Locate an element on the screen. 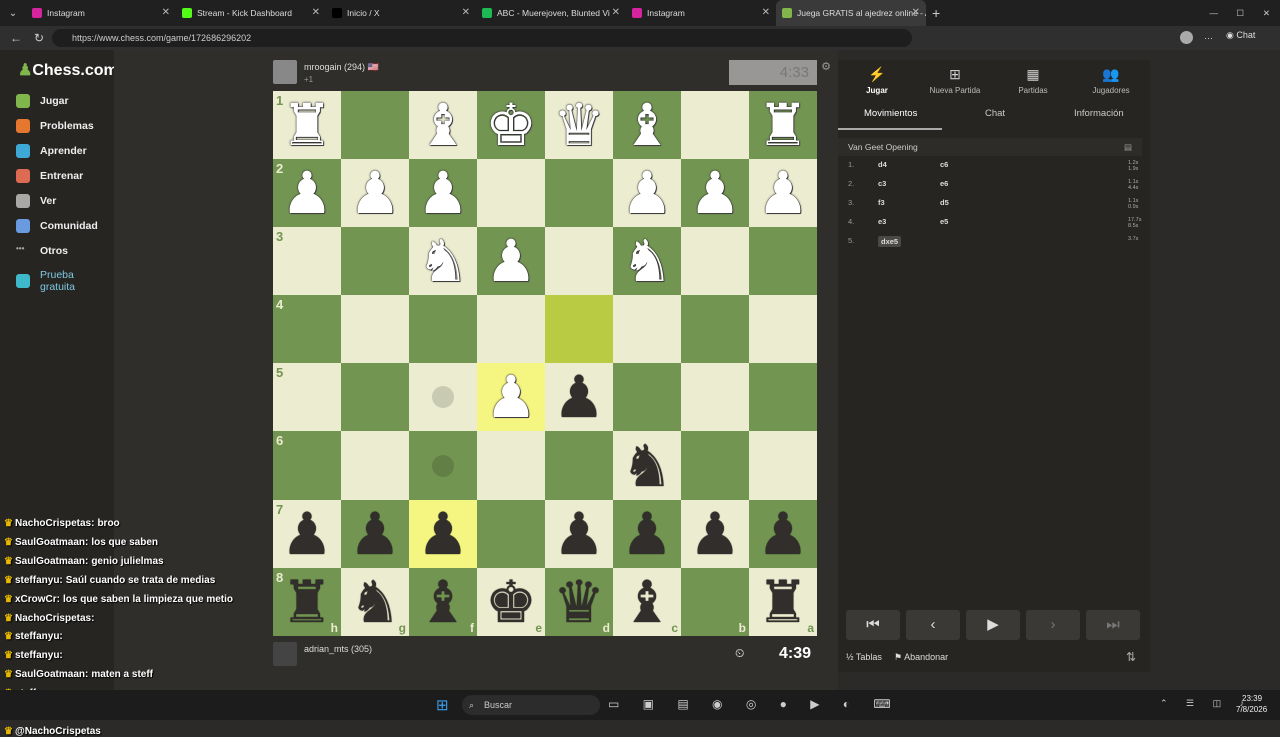 This screenshot has height=737, width=1280. board-square: b is located at coordinates (715, 601).